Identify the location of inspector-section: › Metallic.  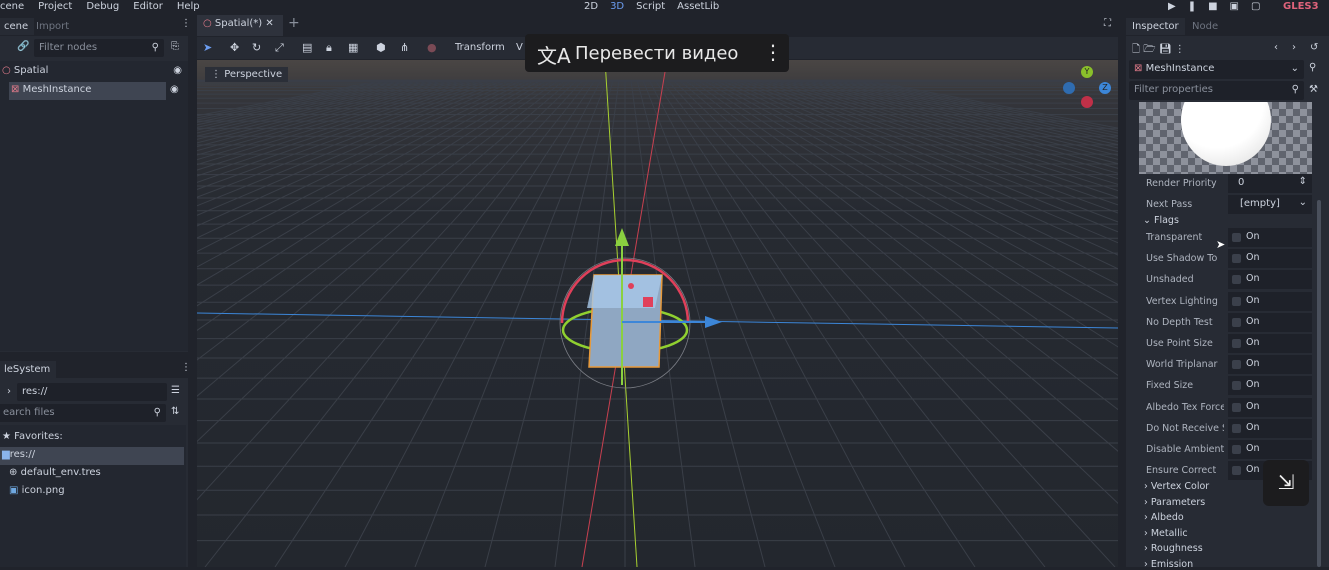
(1166, 533).